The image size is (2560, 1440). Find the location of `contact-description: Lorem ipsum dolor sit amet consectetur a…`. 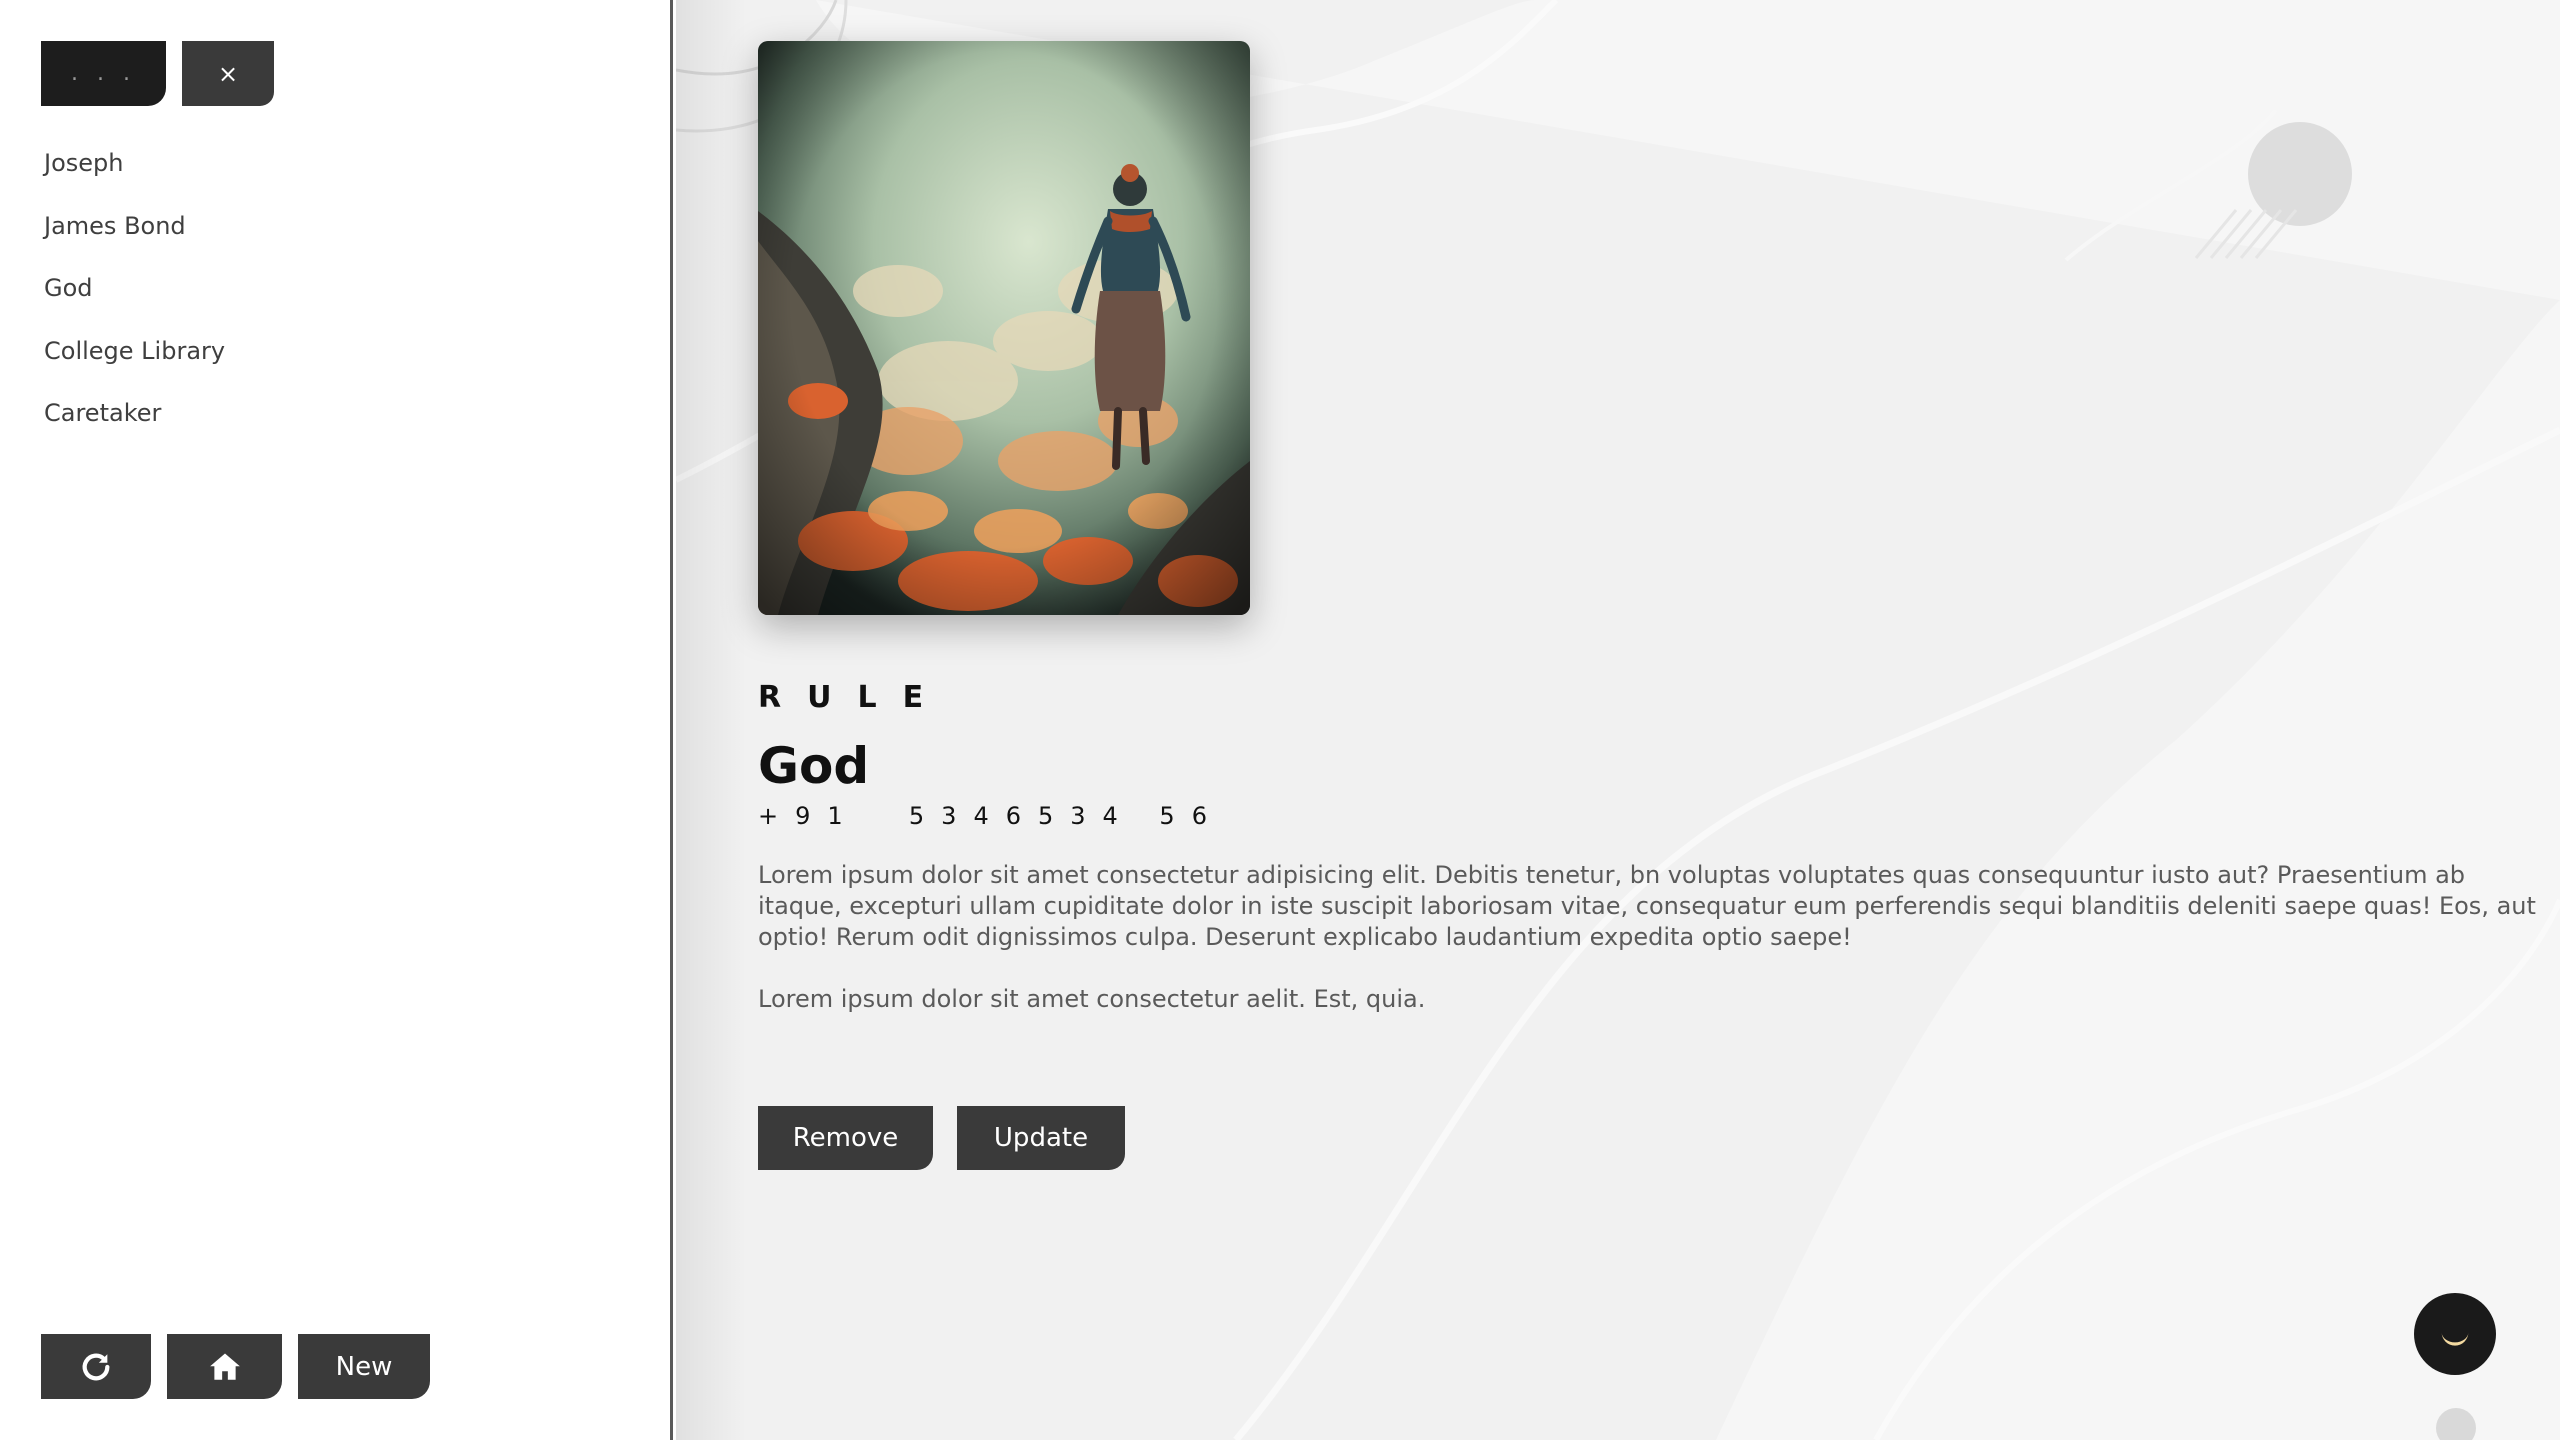

contact-description: Lorem ipsum dolor sit amet consectetur a… is located at coordinates (1647, 906).